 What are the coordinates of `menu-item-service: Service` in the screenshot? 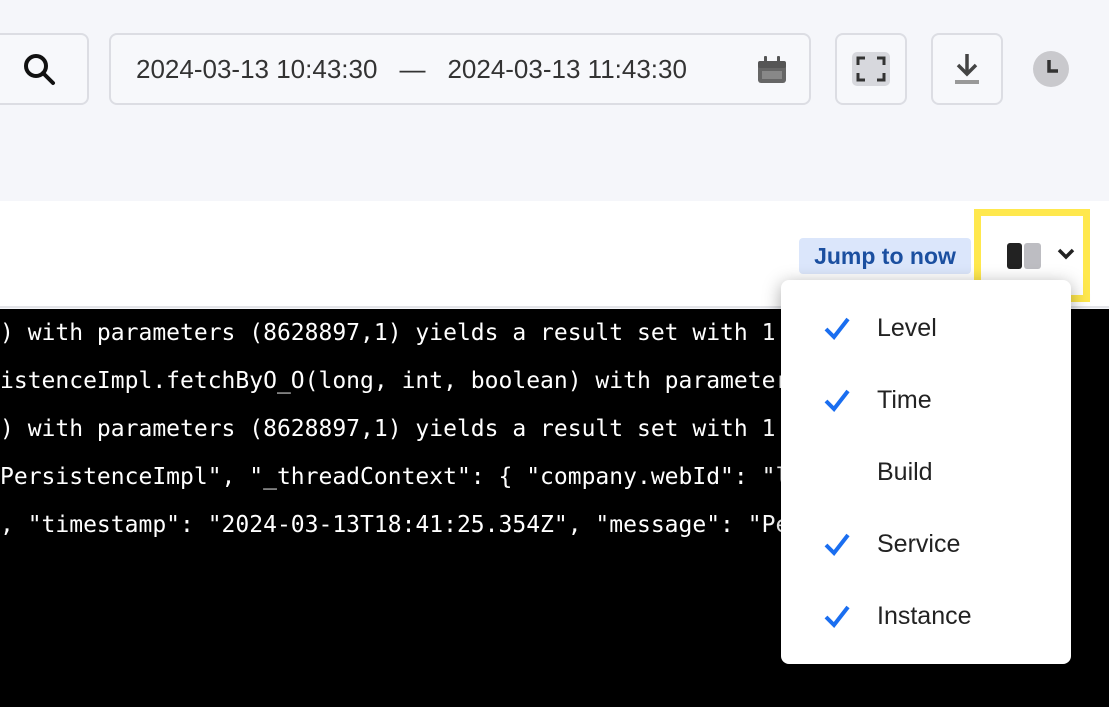 It's located at (926, 544).